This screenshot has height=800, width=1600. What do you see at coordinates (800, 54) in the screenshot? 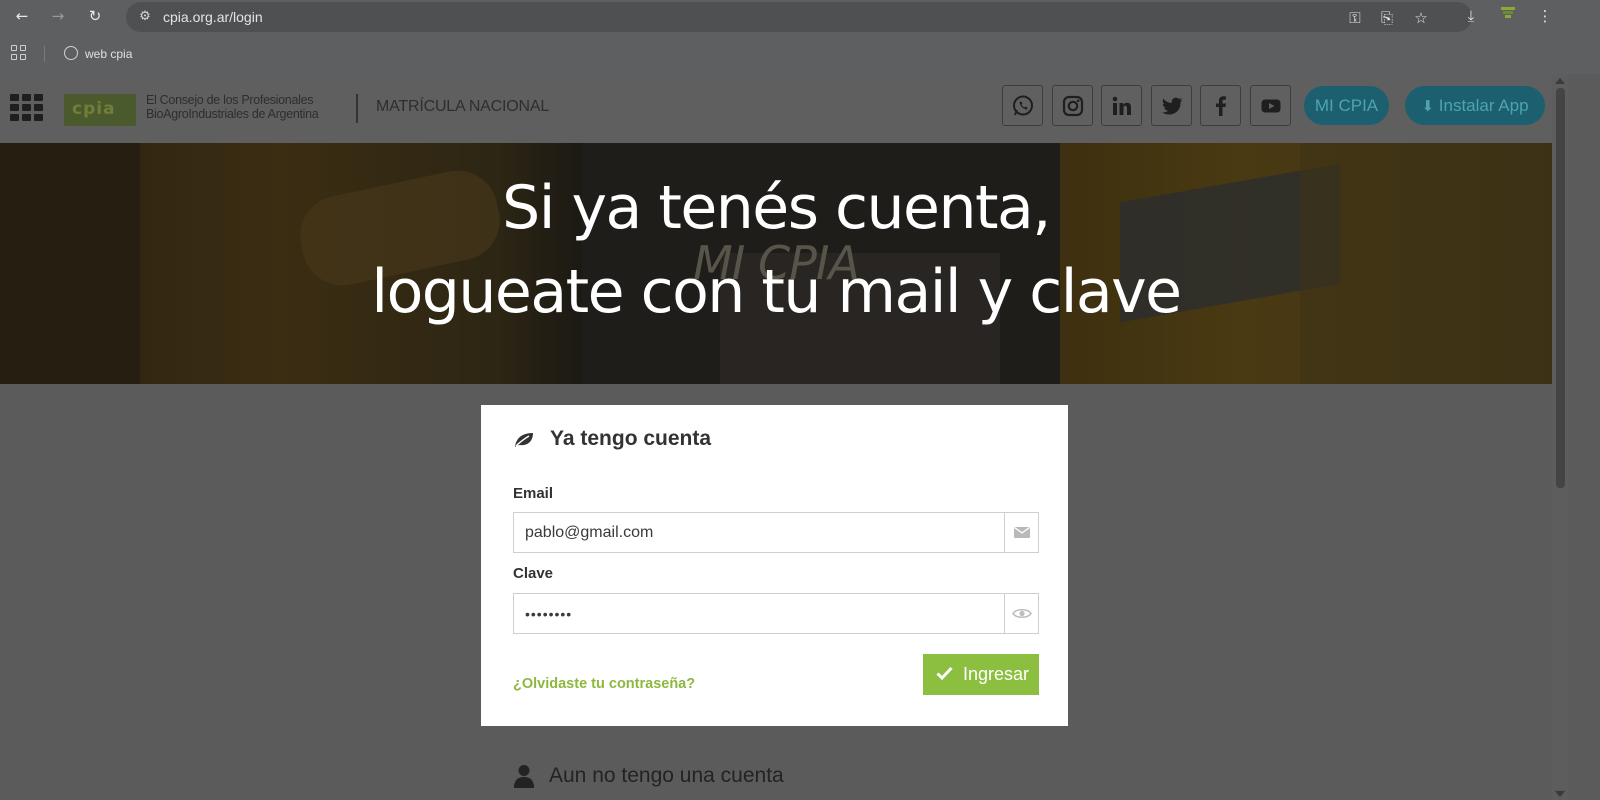
I see `bookmarks-bar: web cpia` at bounding box center [800, 54].